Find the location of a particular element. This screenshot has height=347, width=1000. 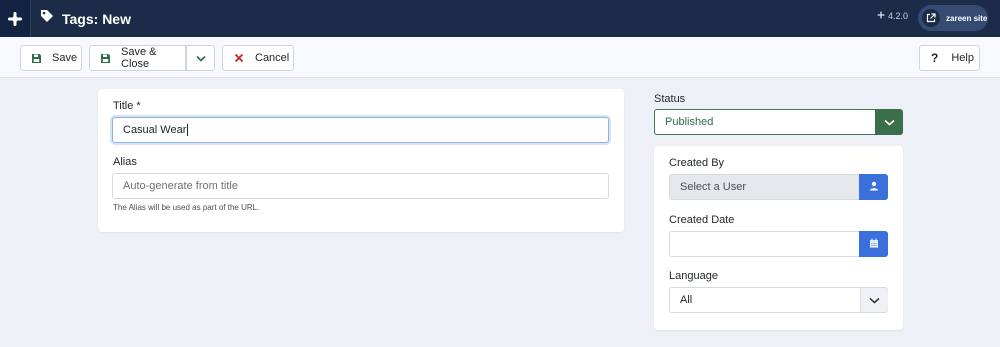

title-input-value: Casual Wear is located at coordinates (155, 130).